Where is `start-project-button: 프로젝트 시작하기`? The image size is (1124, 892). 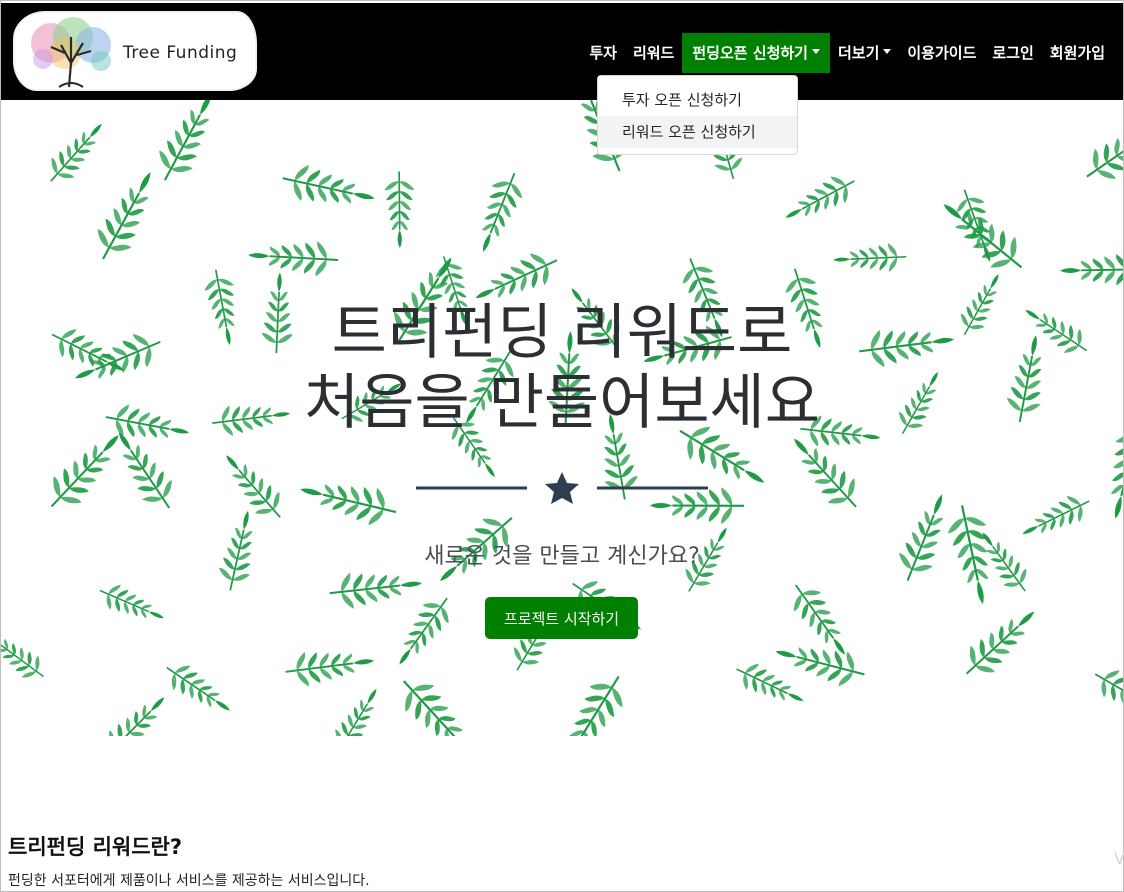
start-project-button: 프로젝트 시작하기 is located at coordinates (561, 618).